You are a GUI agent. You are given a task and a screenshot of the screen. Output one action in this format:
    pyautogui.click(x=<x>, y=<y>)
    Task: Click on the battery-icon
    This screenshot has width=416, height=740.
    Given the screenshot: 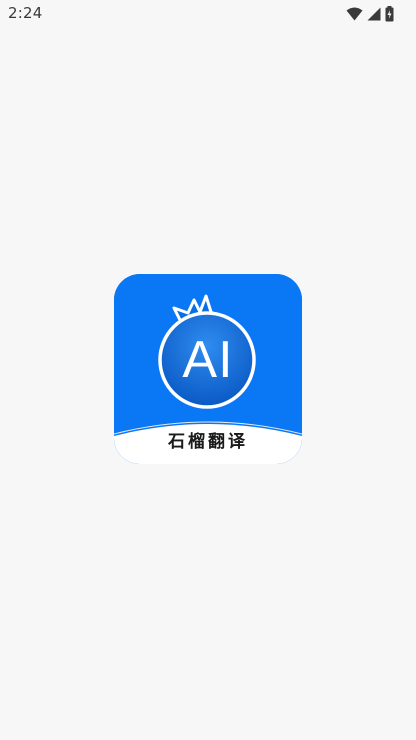 What is the action you would take?
    pyautogui.click(x=389, y=14)
    